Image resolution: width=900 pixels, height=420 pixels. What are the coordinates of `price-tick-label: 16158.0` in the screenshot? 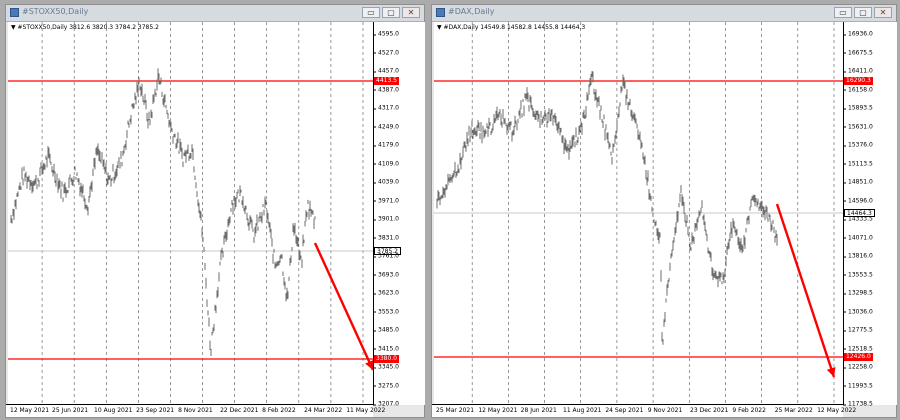 It's located at (858, 89).